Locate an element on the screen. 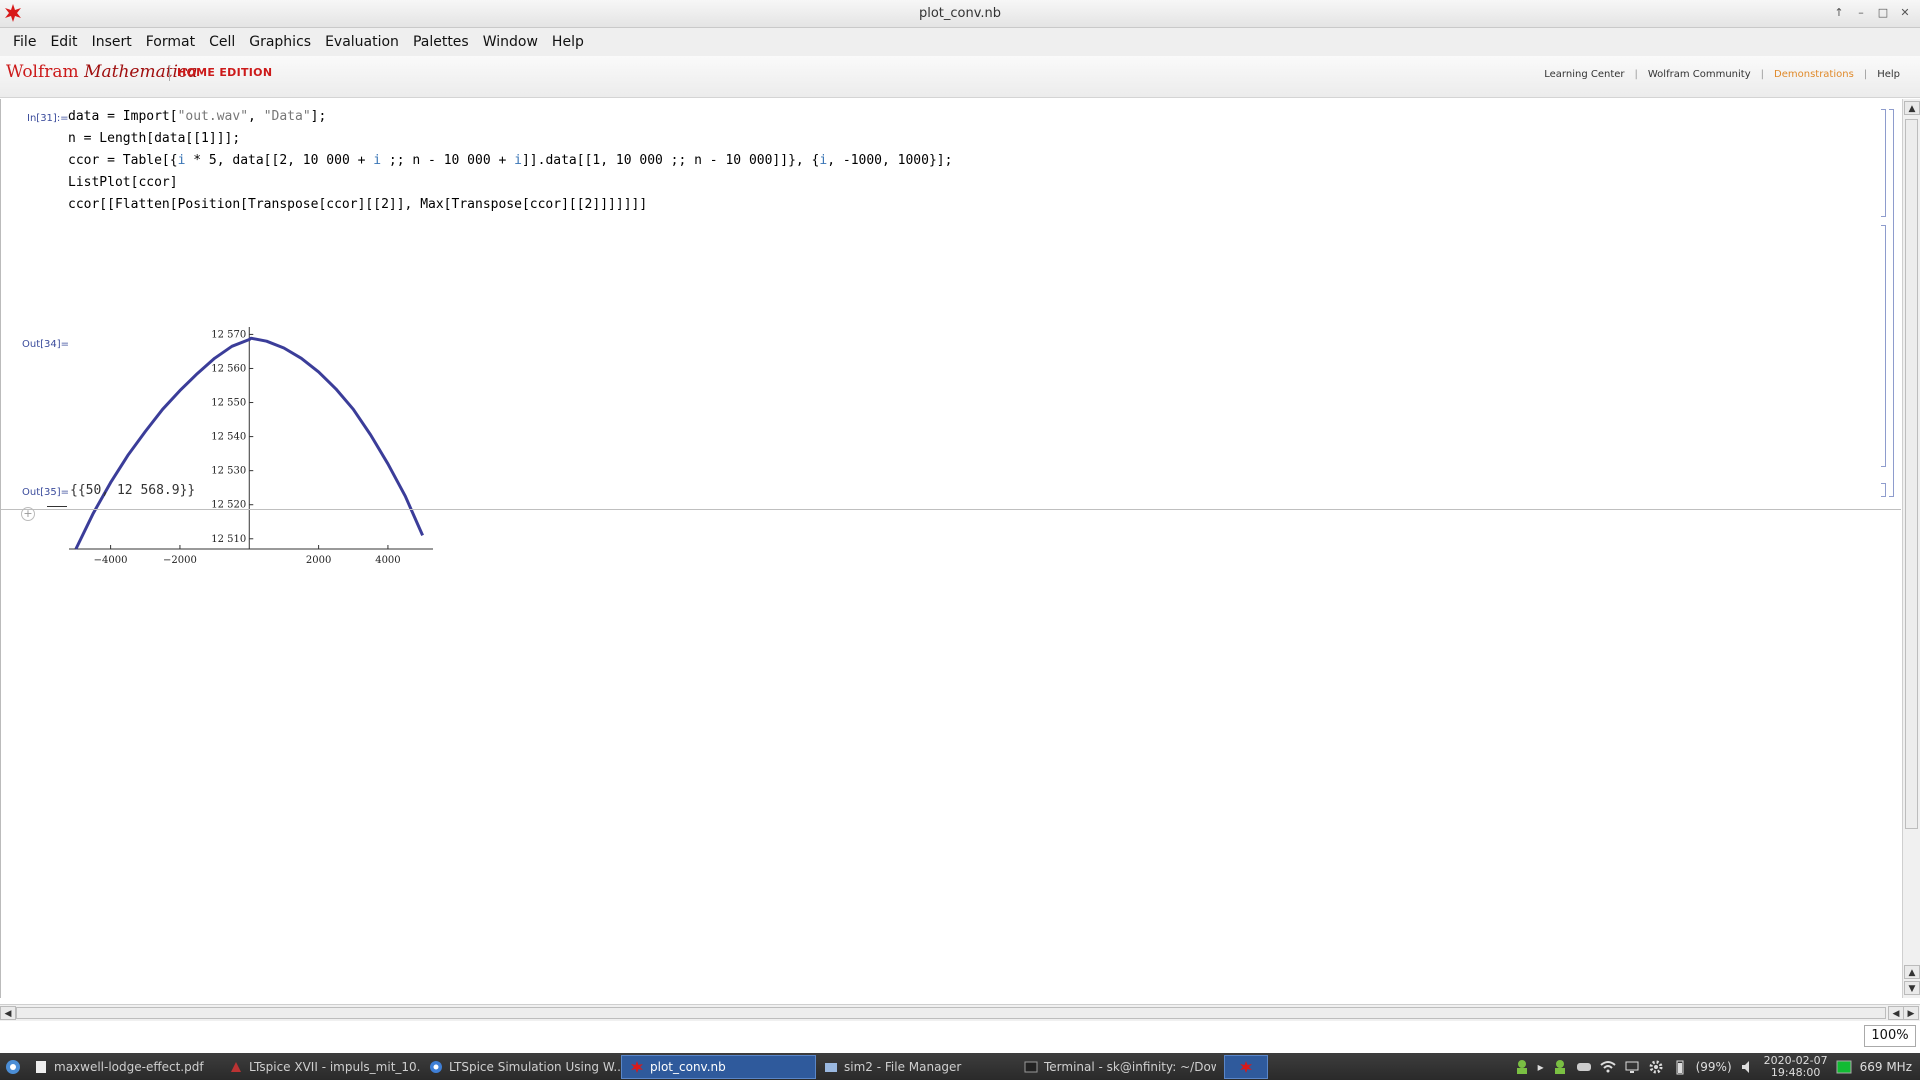  x-tick-label: 2000 is located at coordinates (318, 560).